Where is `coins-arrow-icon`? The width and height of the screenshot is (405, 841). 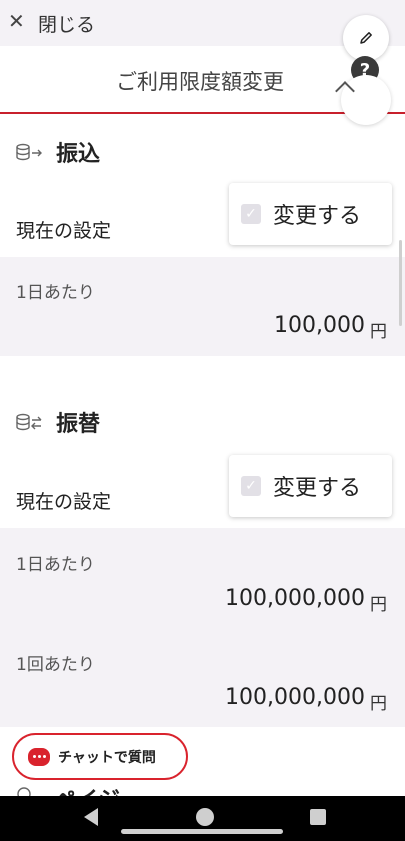 coins-arrow-icon is located at coordinates (29, 152).